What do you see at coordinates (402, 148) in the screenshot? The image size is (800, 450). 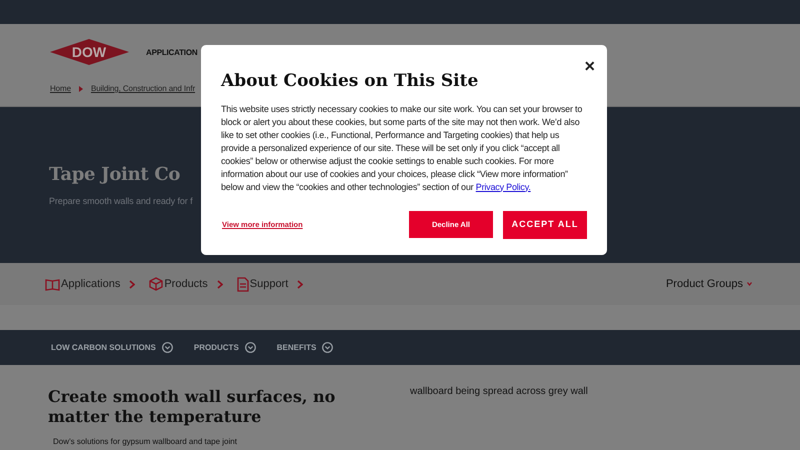 I see `dialog-body: This website uses strictly necessary cookies to make our site work. You can set your browser to block or alert you about these cookies, but some parts of the site may not then work. We’d also like to set other cookies (i.e., Functional, Performance and Targeting cookies) that help us provide a personalized experience of our site. These will be set only if you click “accept all cookies” below or otherwise adjust the cookie settings to enable such cookies. For more information about our use of cookies and your choices, please click “View more information” below and view the “cookies and other technologies” section of our Privacy Policy.` at bounding box center [402, 148].